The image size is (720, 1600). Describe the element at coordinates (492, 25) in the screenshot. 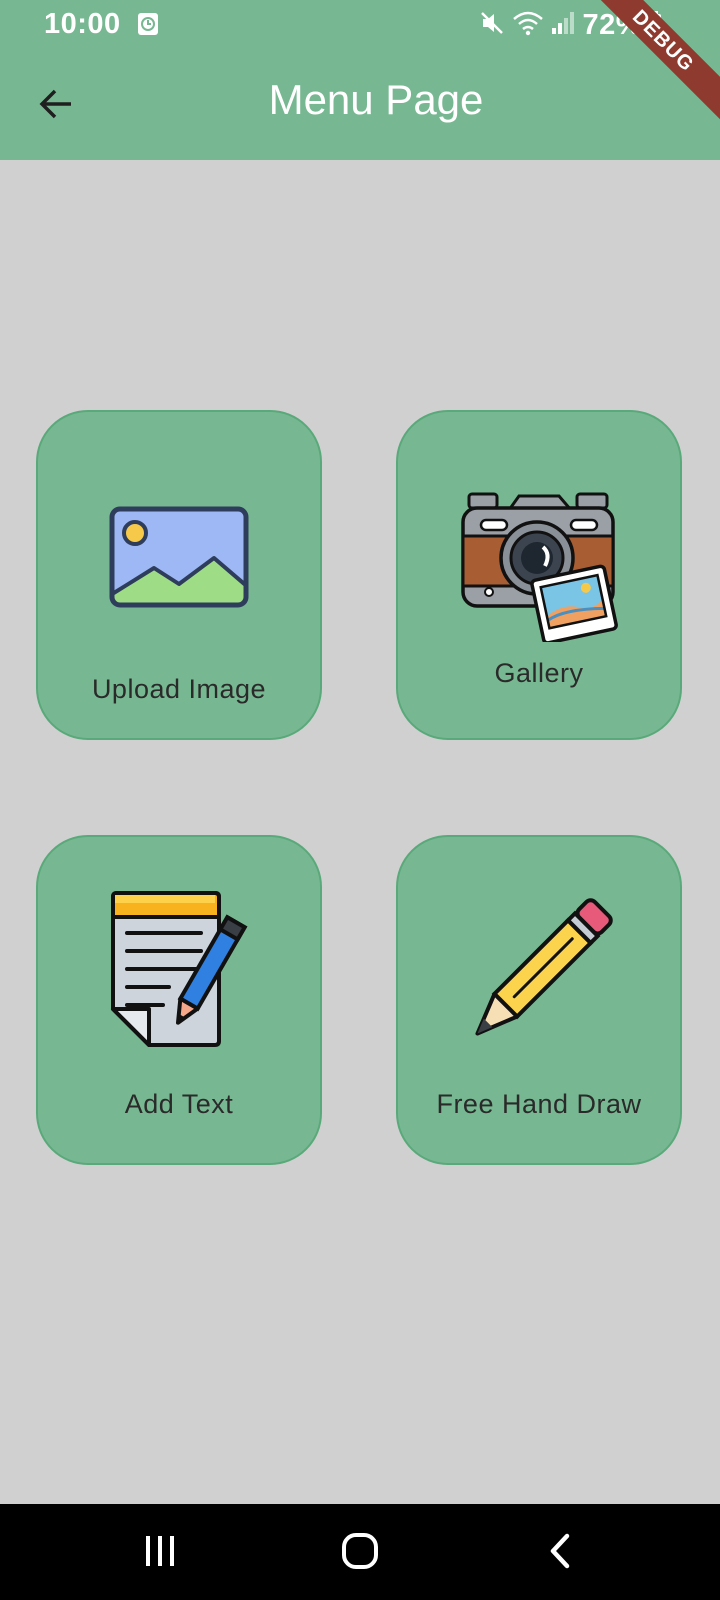

I see `mute-icon` at that location.